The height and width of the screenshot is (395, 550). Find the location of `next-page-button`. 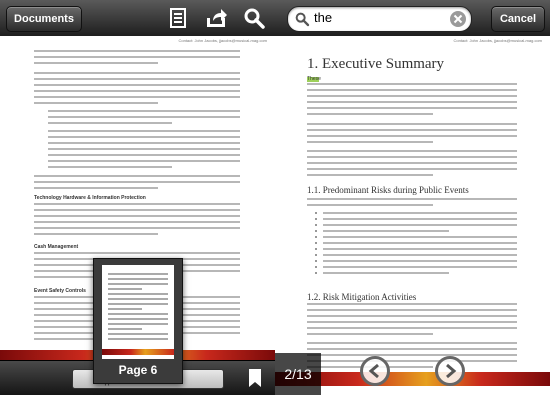

next-page-button is located at coordinates (450, 371).